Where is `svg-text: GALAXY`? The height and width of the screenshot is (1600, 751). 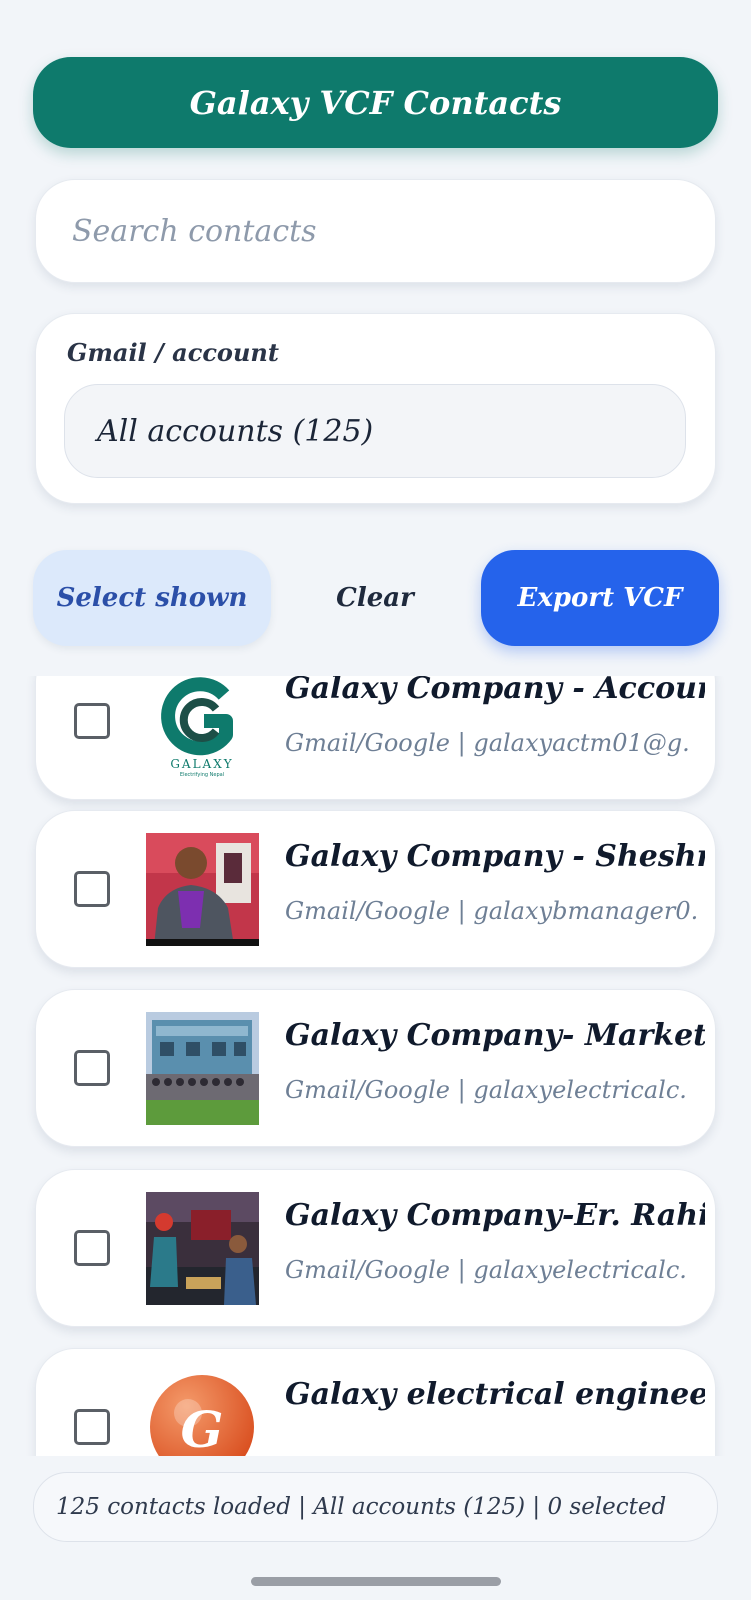 svg-text: GALAXY is located at coordinates (201, 764).